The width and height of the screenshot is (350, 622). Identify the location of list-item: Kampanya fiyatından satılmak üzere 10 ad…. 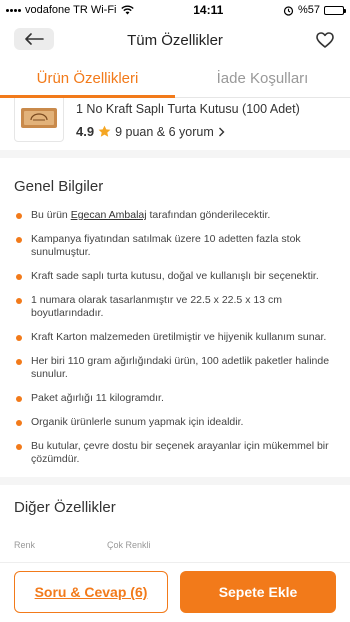
(176, 246).